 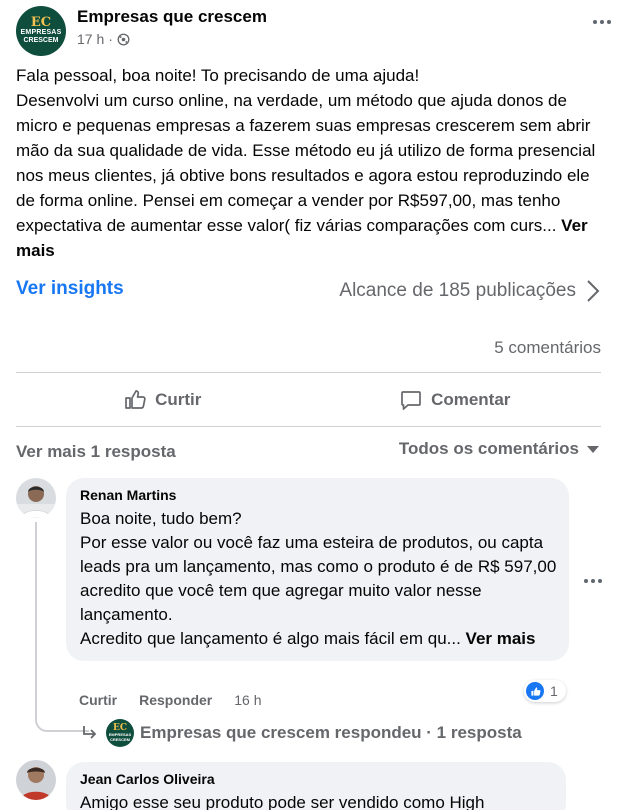 What do you see at coordinates (535, 691) in the screenshot?
I see `like-reaction-icon` at bounding box center [535, 691].